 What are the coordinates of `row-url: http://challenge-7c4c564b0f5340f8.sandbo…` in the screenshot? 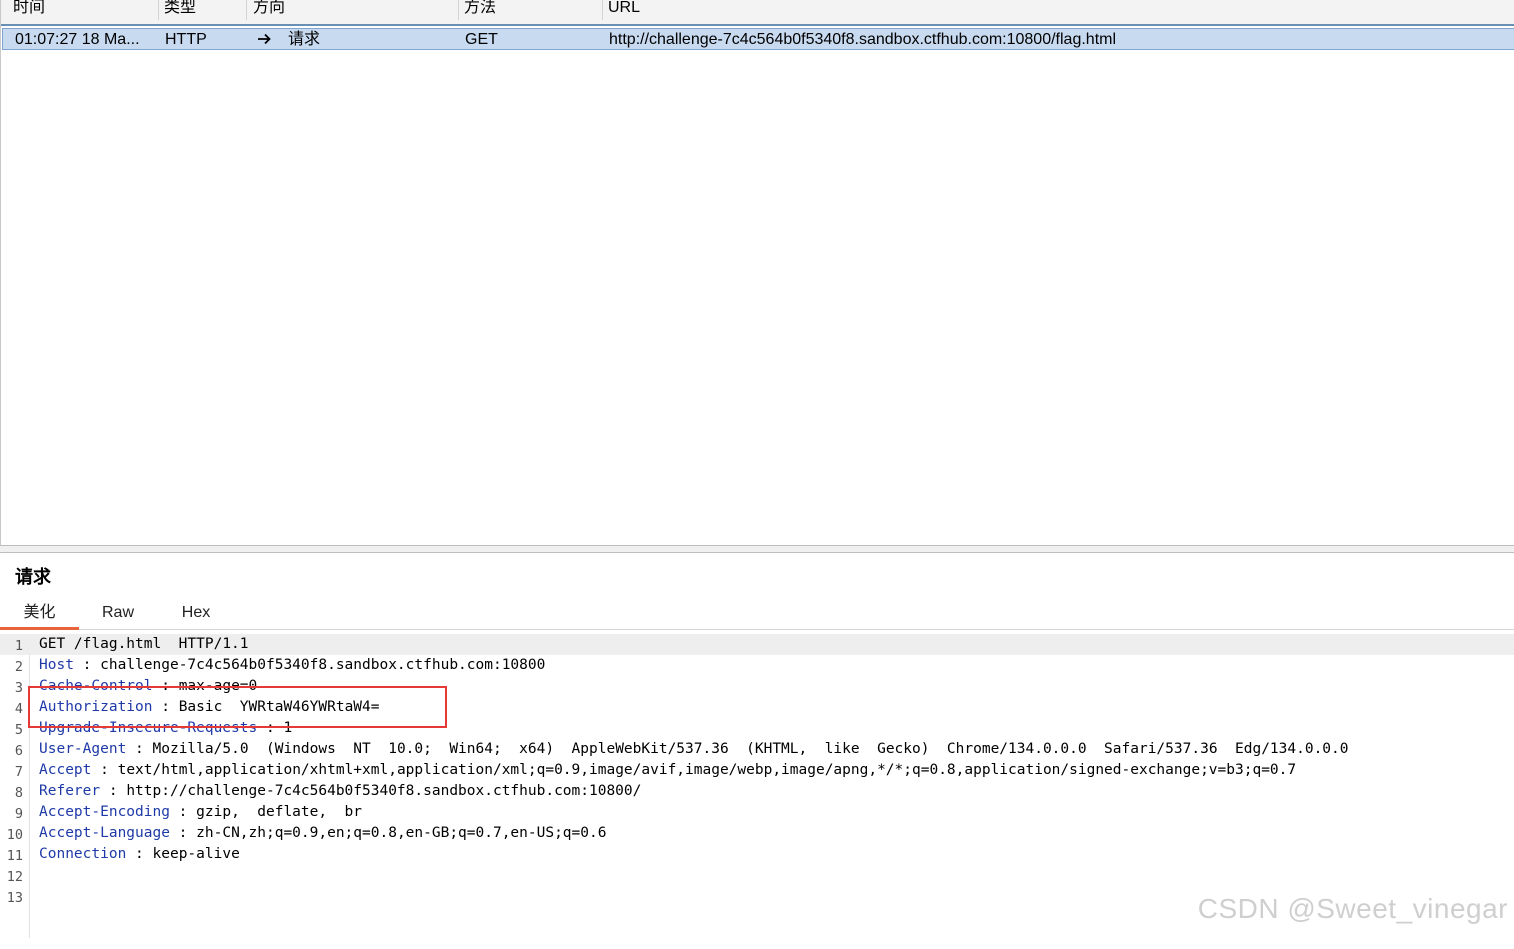 It's located at (863, 39).